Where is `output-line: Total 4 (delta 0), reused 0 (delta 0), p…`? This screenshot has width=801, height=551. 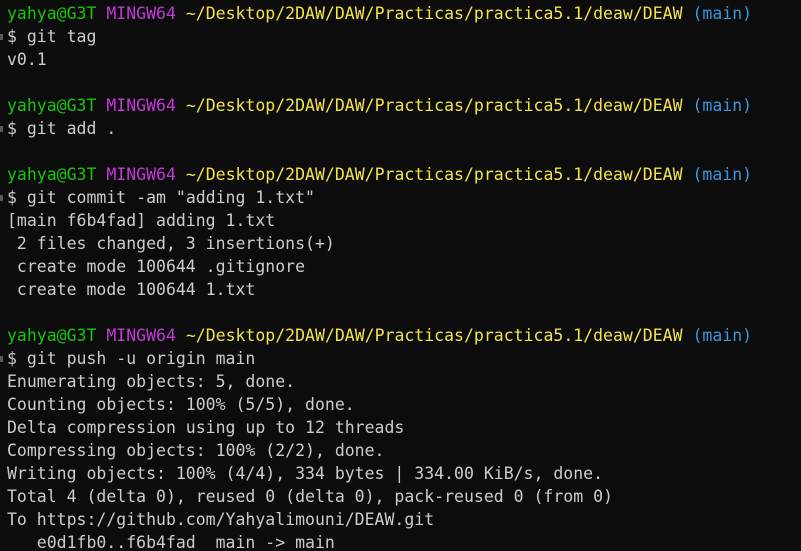
output-line: Total 4 (delta 0), reused 0 (delta 0), p… is located at coordinates (404, 496).